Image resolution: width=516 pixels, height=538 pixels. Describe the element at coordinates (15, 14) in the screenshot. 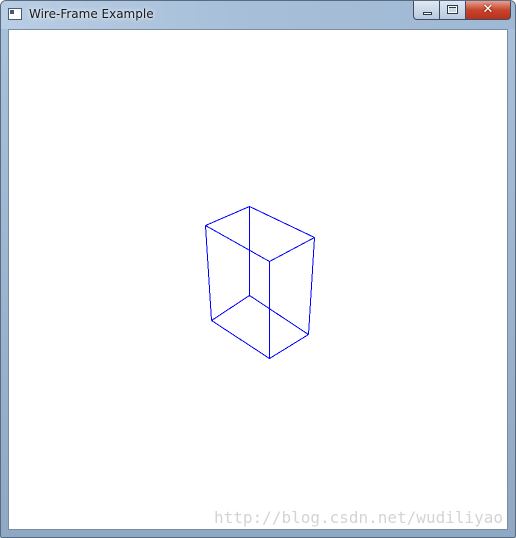

I see `window-app-icon` at that location.